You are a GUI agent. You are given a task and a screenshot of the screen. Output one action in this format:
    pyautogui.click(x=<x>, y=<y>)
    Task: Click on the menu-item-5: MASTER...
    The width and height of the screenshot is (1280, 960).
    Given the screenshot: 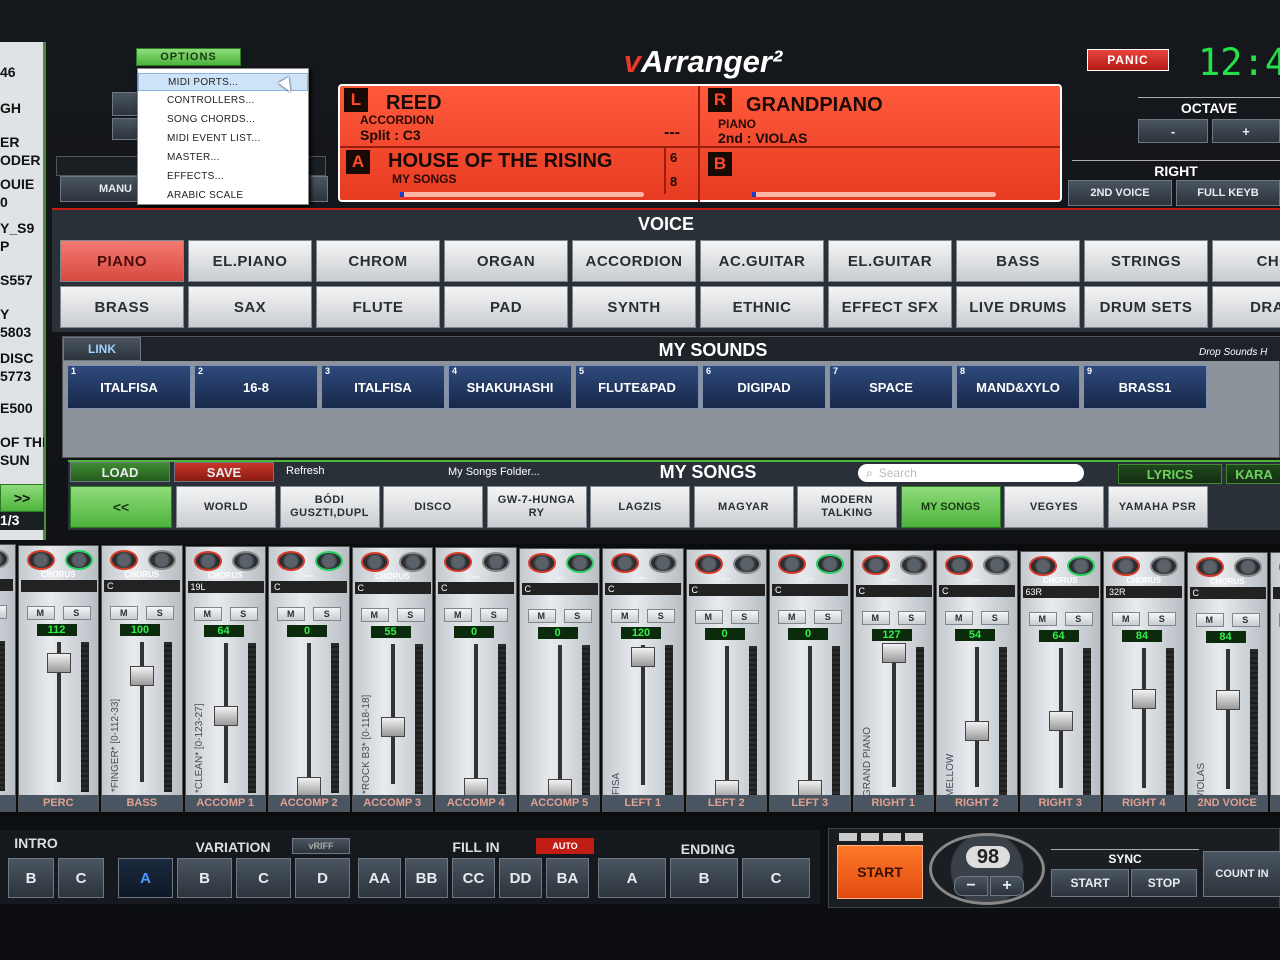 What is the action you would take?
    pyautogui.click(x=223, y=158)
    